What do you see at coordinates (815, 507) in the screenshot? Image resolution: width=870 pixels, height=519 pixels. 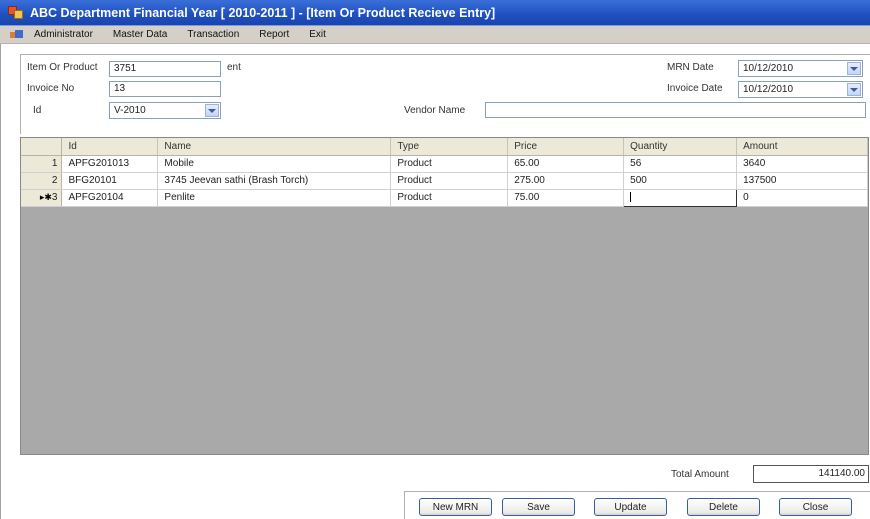 I see `close-button: Close` at bounding box center [815, 507].